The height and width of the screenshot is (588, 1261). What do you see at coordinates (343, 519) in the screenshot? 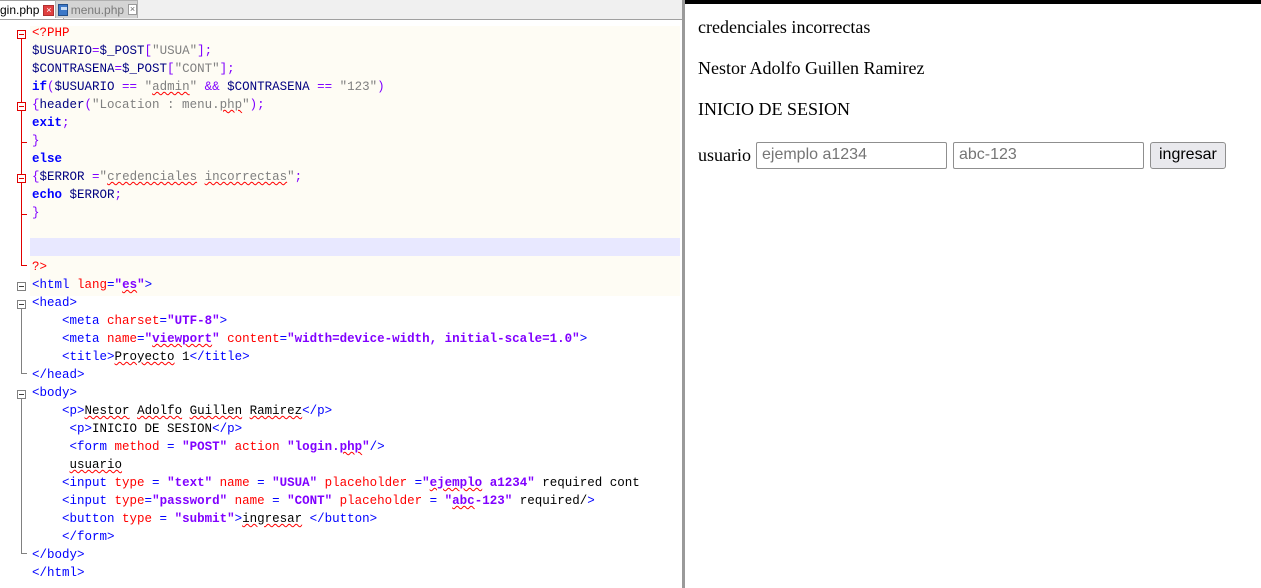
I see `code-token: </button>` at bounding box center [343, 519].